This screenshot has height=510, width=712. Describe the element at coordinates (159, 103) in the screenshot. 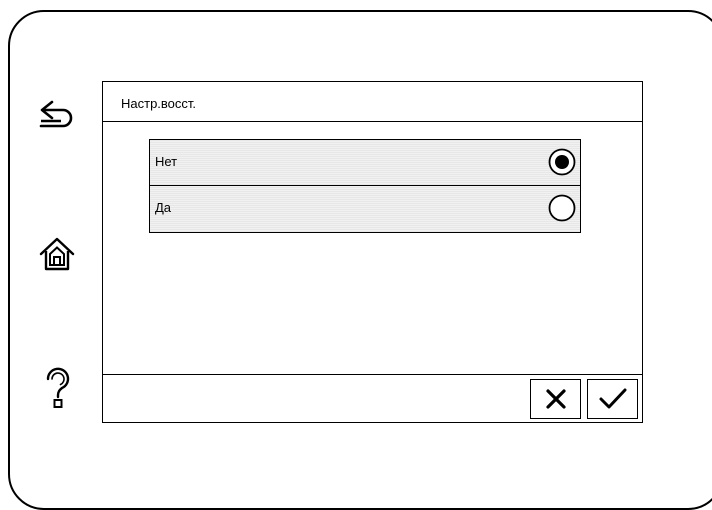

I see `page-title: Настр.восст.` at that location.